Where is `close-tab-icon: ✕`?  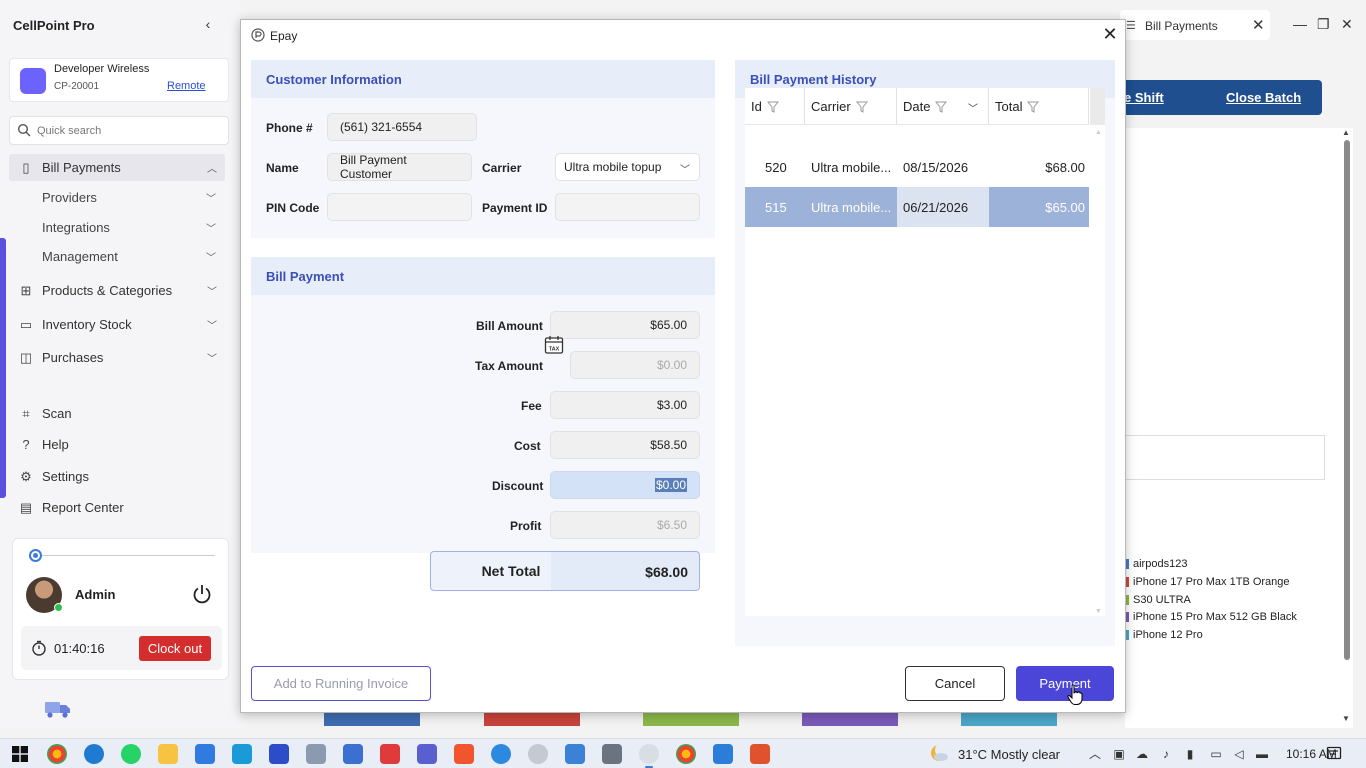 close-tab-icon: ✕ is located at coordinates (1258, 25).